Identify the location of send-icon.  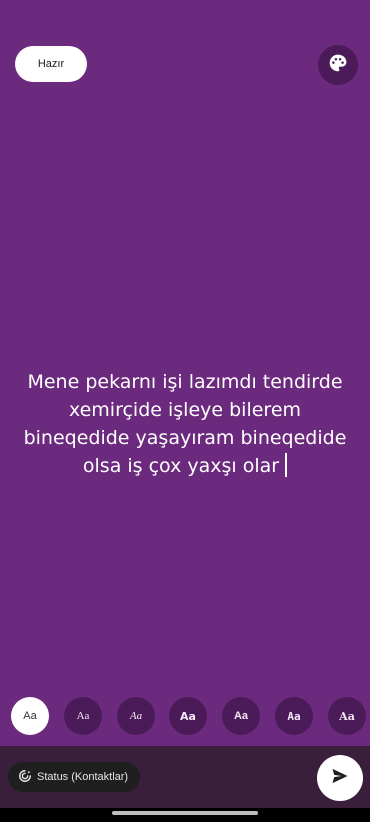
(340, 778).